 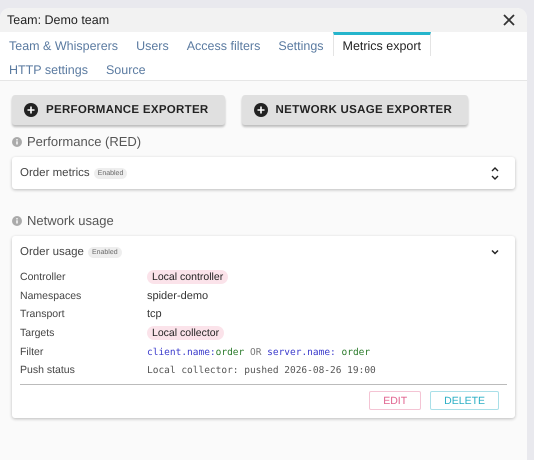 What do you see at coordinates (43, 277) in the screenshot?
I see `detail-label: Controller` at bounding box center [43, 277].